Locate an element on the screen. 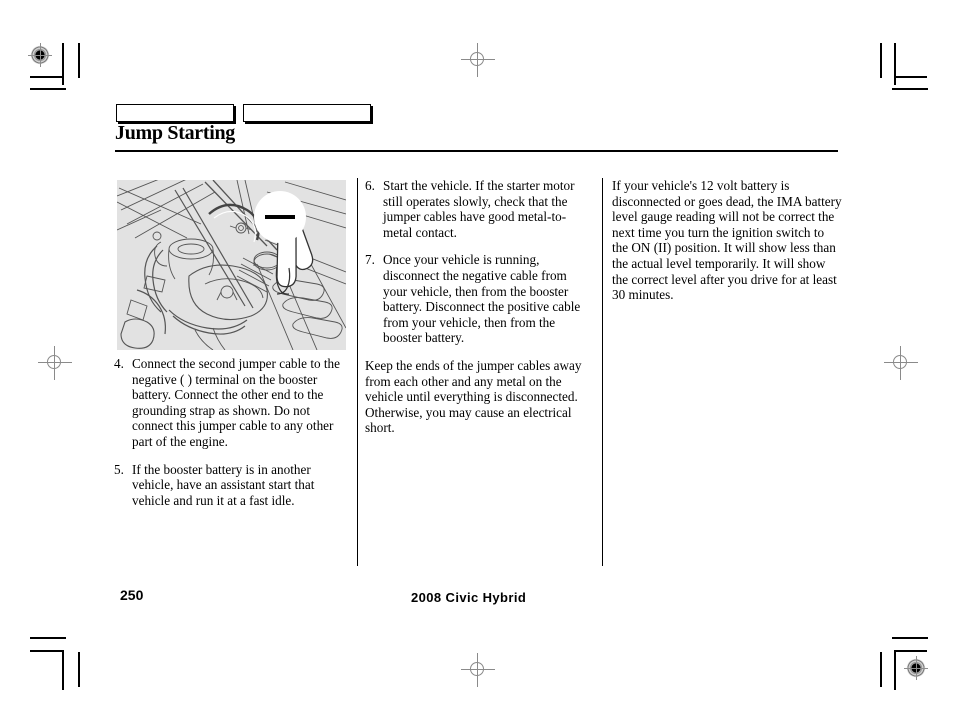 This screenshot has height=710, width=954. crop-mark-top-left-horizontal is located at coordinates (46, 77).